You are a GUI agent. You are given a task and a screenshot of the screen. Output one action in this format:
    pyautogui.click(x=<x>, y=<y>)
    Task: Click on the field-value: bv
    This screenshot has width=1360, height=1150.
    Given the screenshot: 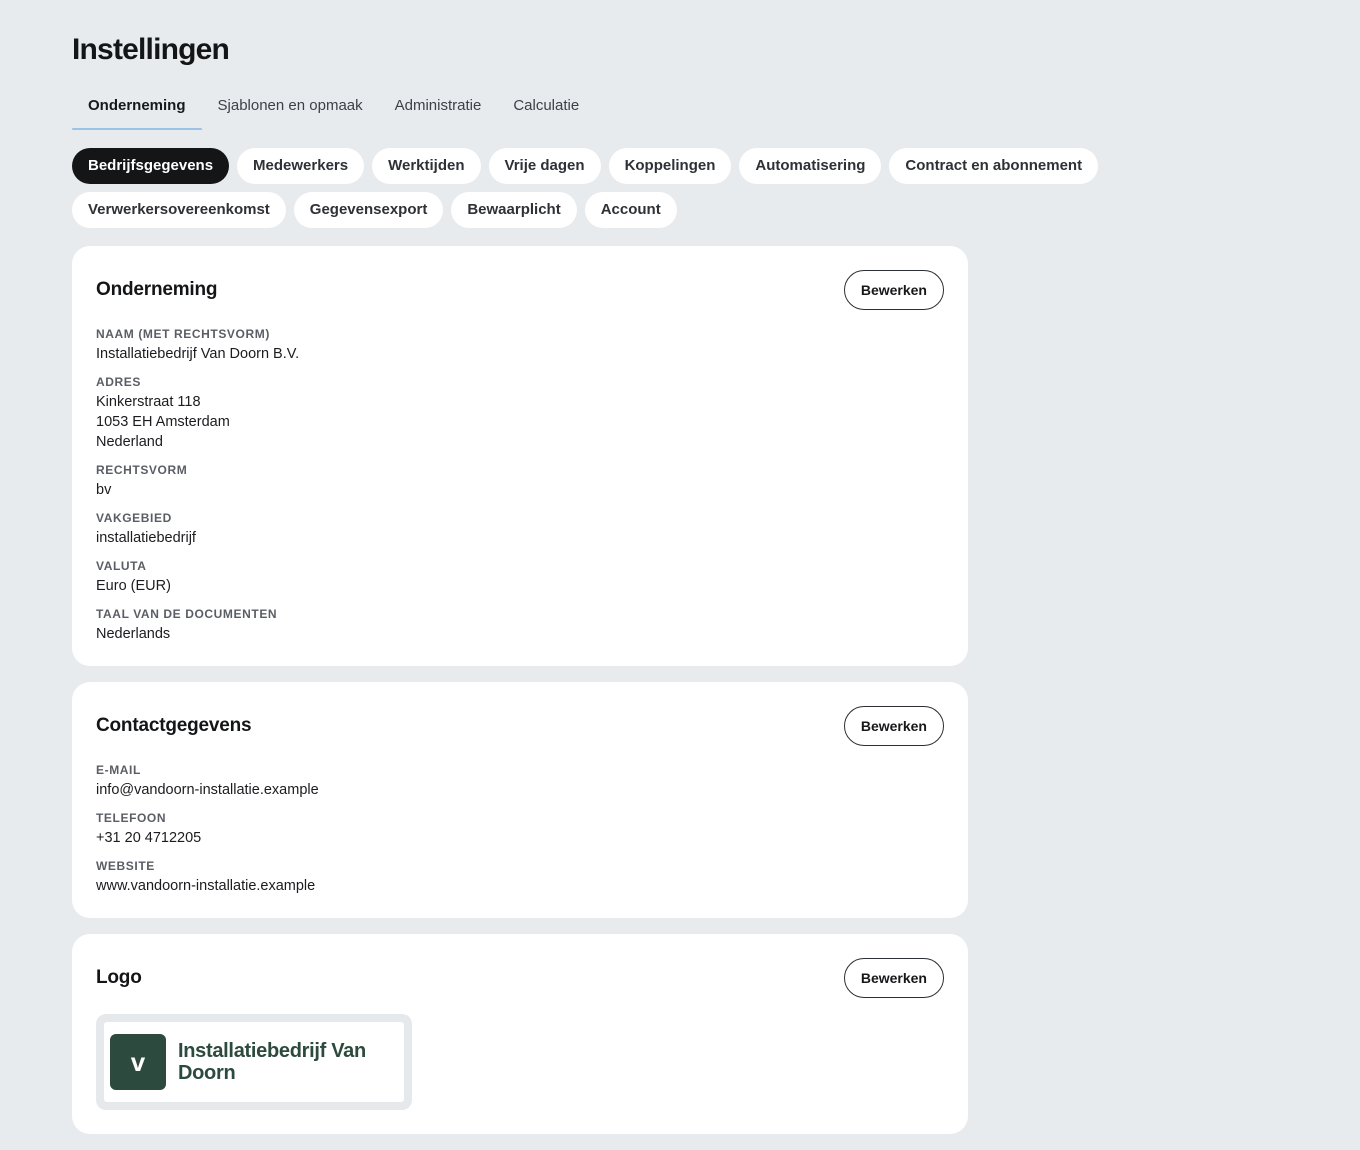 What is the action you would take?
    pyautogui.click(x=104, y=490)
    